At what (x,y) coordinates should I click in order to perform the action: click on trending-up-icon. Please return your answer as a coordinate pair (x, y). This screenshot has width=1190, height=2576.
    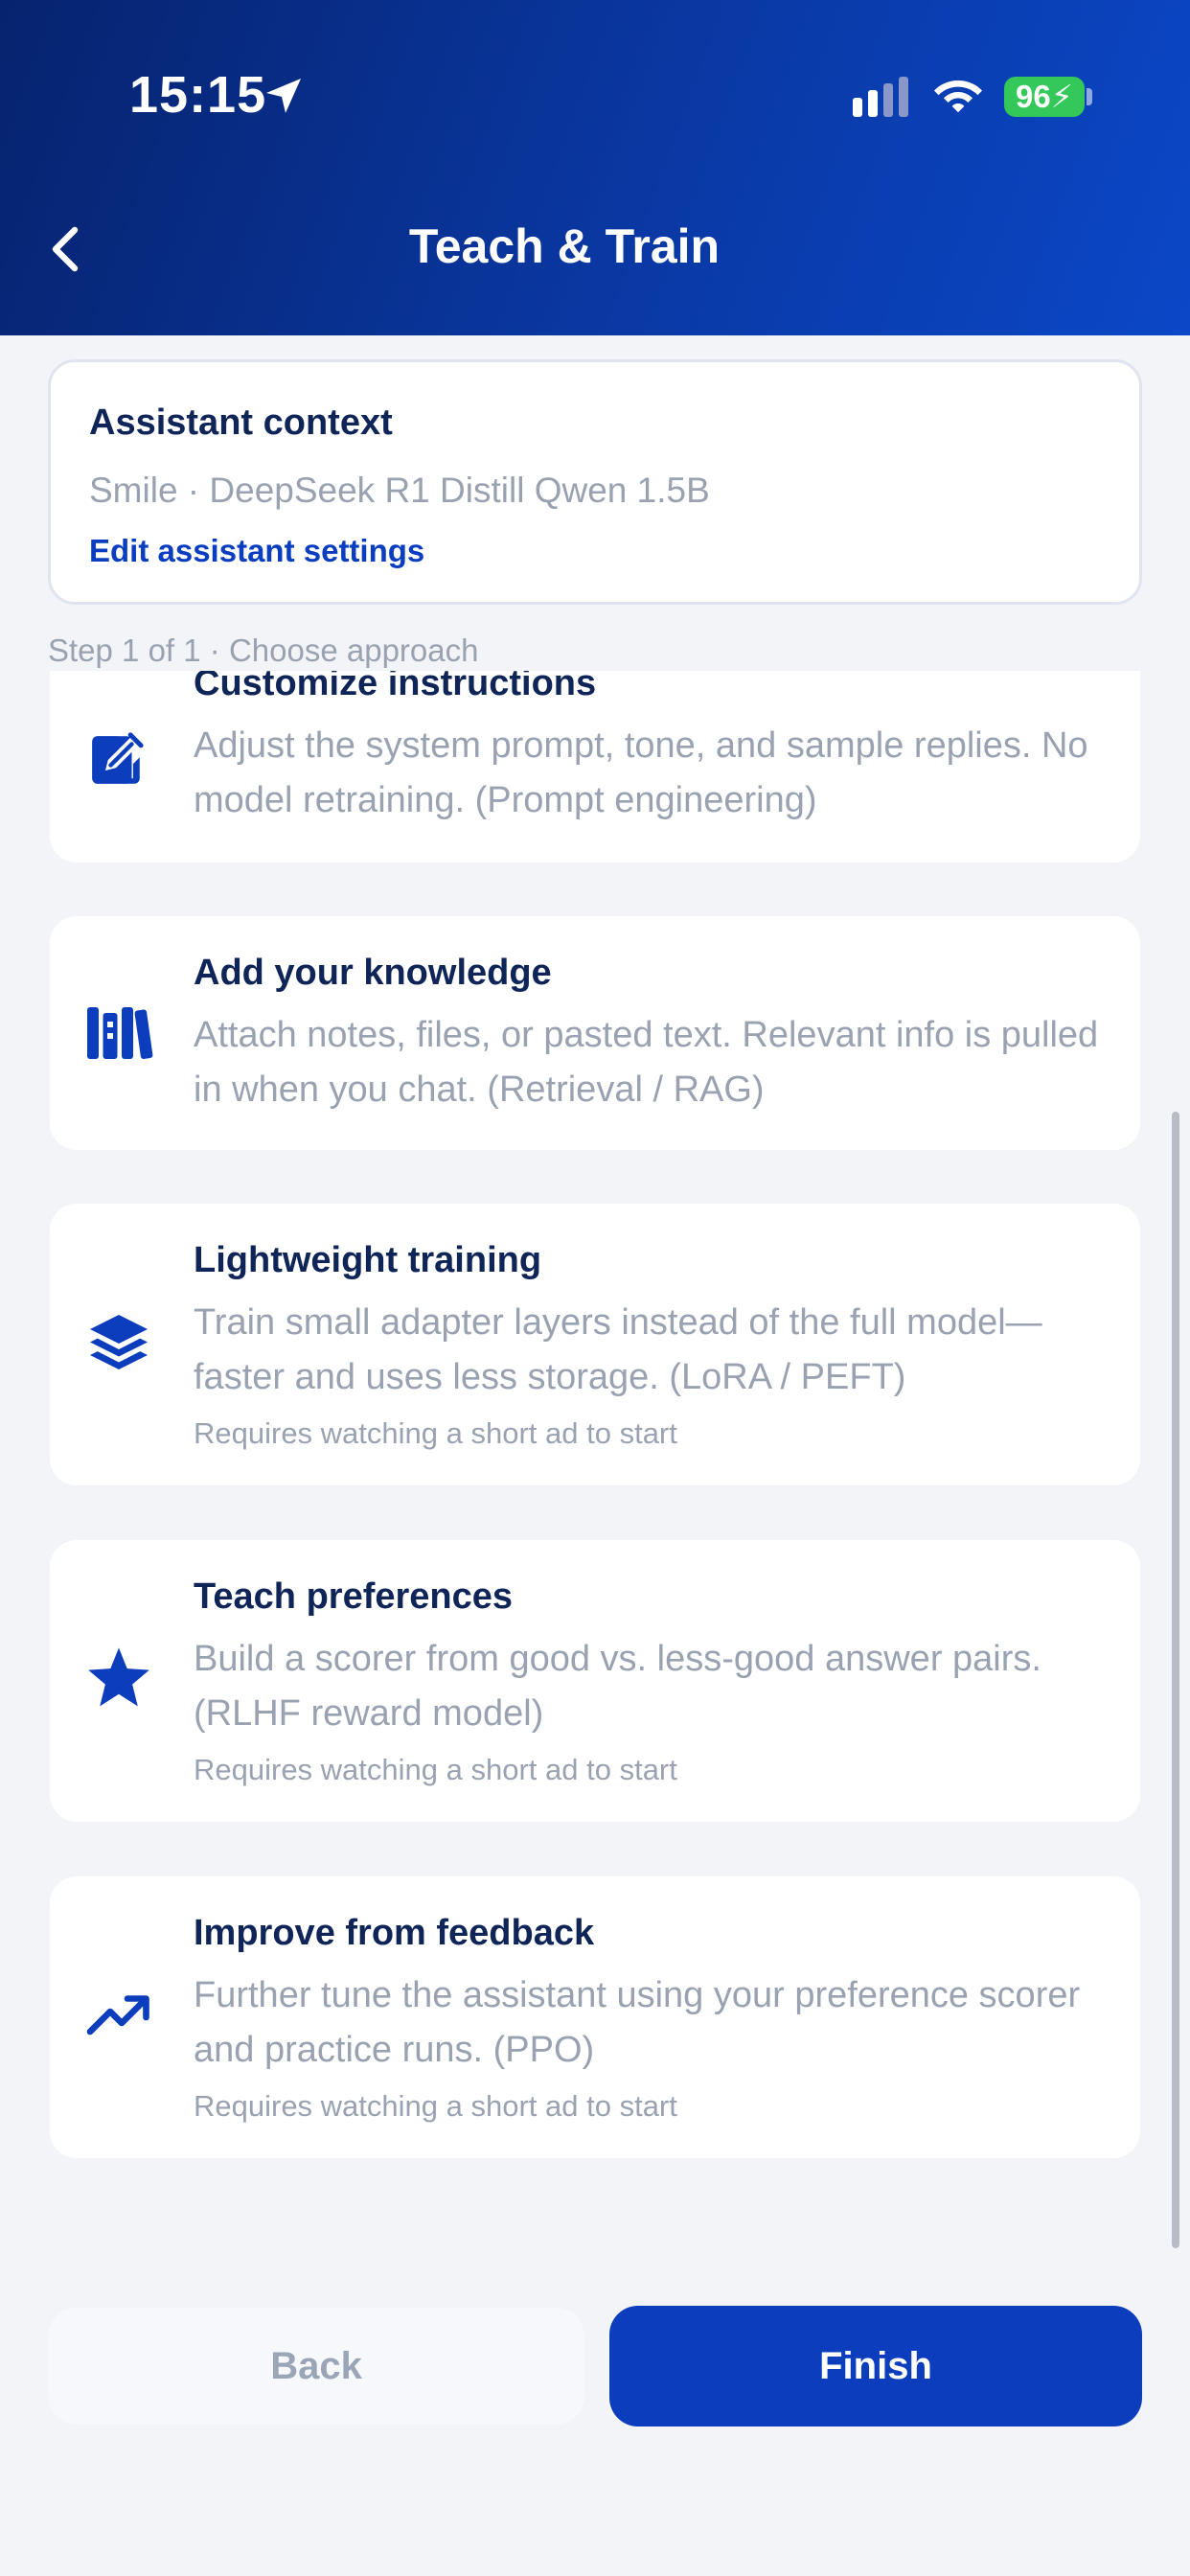
    Looking at the image, I should click on (118, 2015).